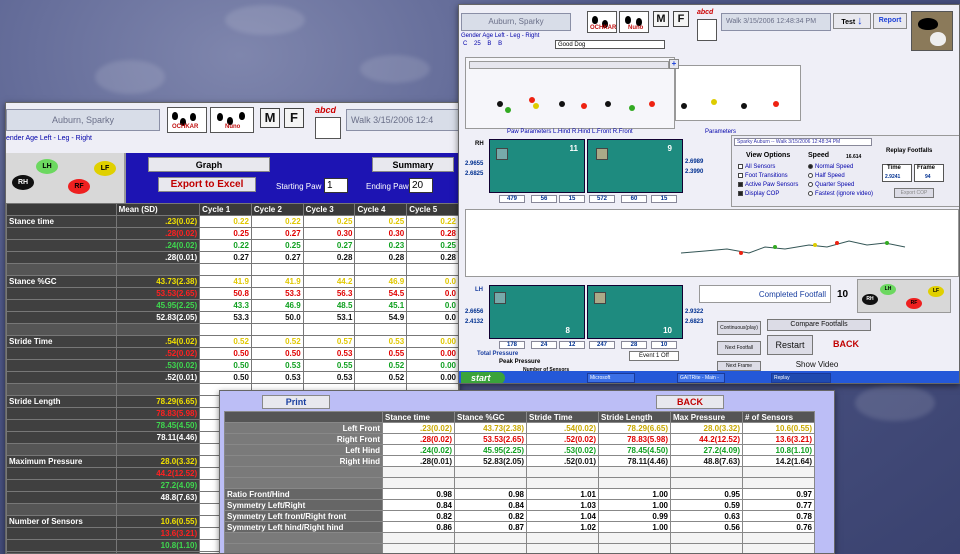  Describe the element at coordinates (778, 527) in the screenshot. I see `ratio-cell: 0.76` at that location.